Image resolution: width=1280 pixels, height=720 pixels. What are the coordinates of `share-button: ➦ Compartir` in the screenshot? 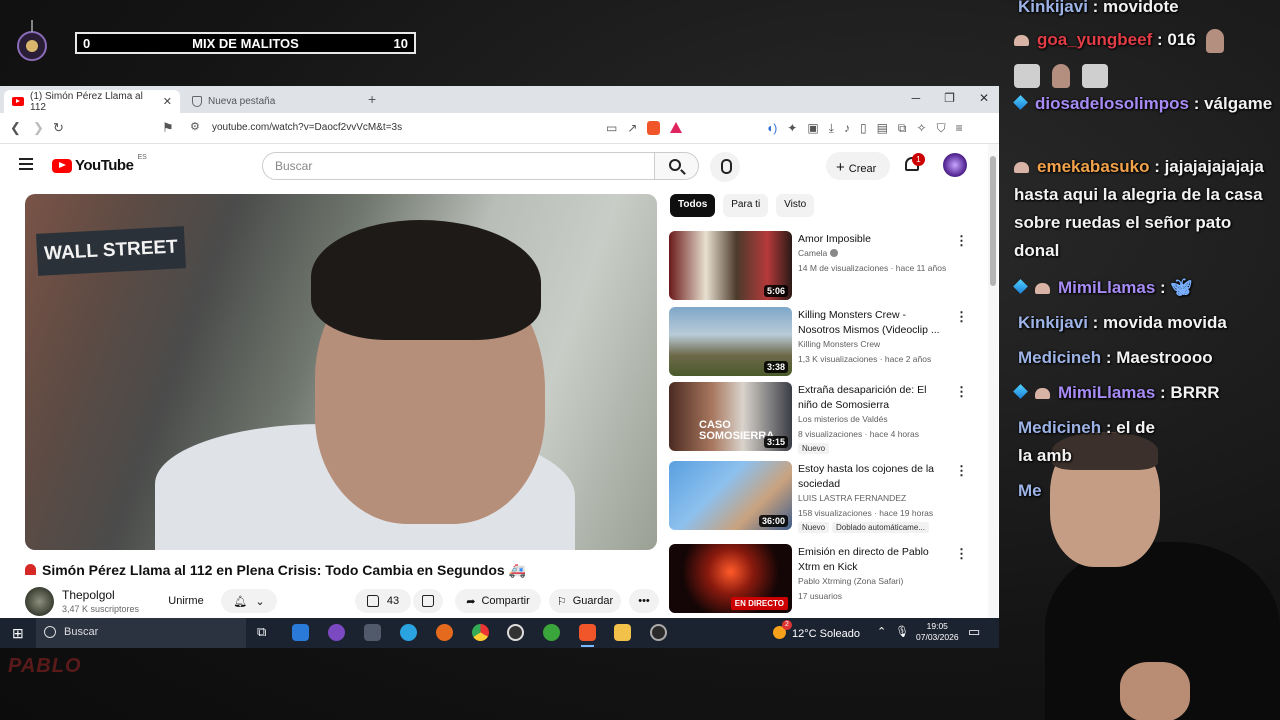 It's located at (498, 601).